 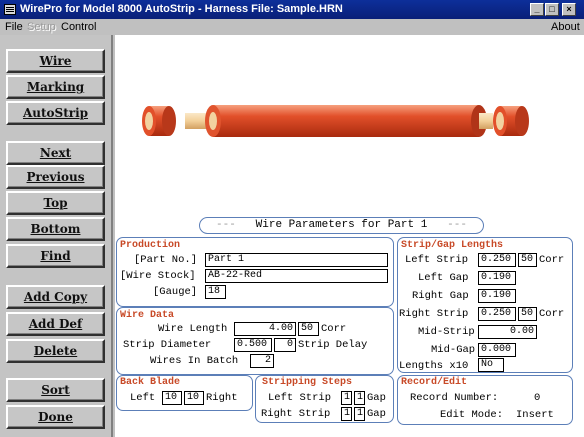 I want to click on menu-control: Control, so click(x=78, y=27).